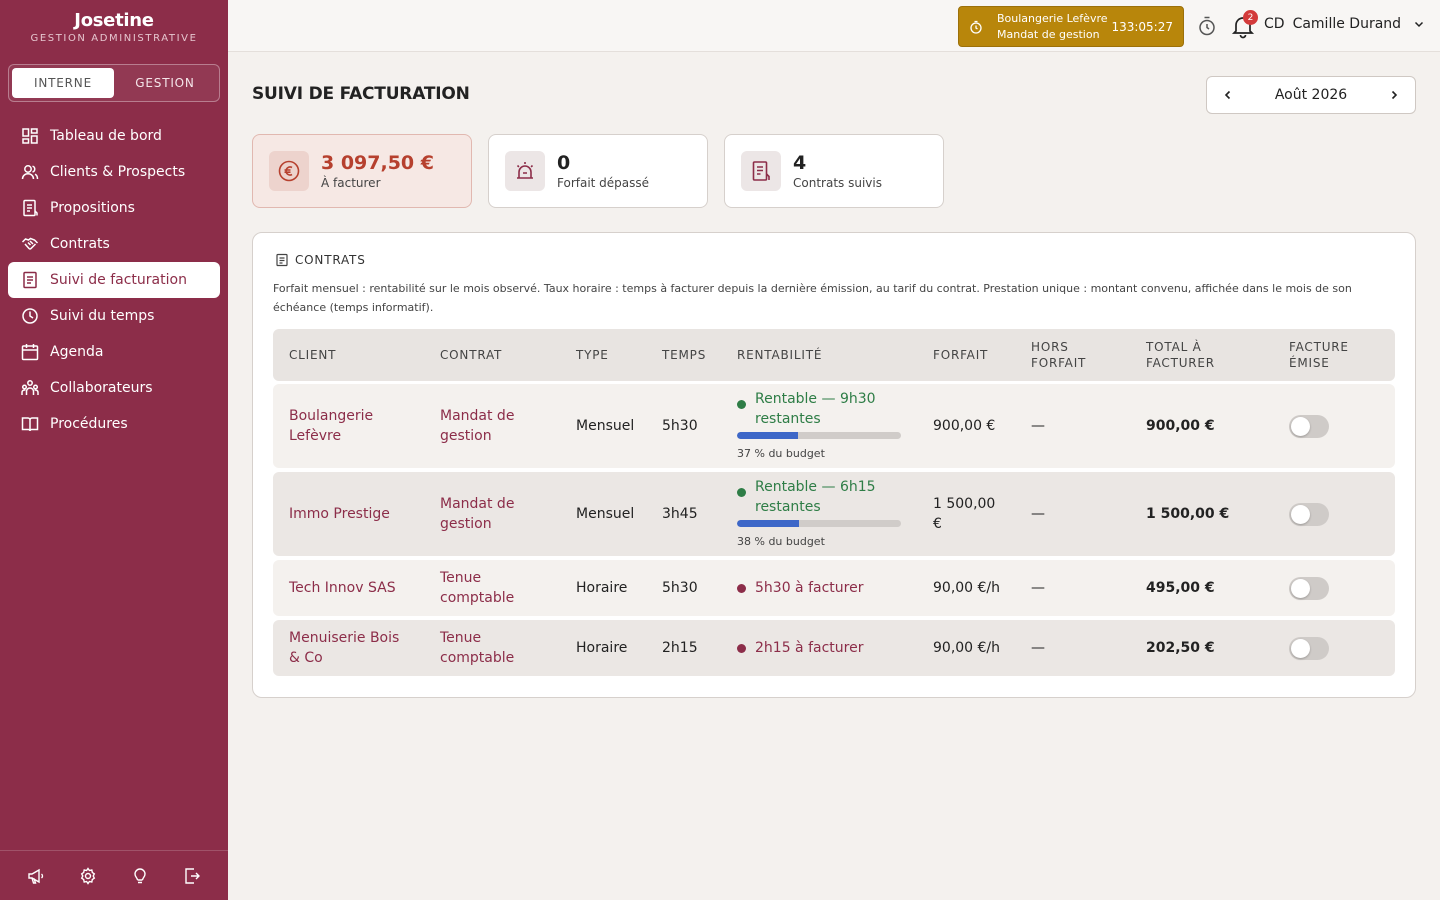  What do you see at coordinates (114, 424) in the screenshot?
I see `sidebar-item-procedures: Procédures` at bounding box center [114, 424].